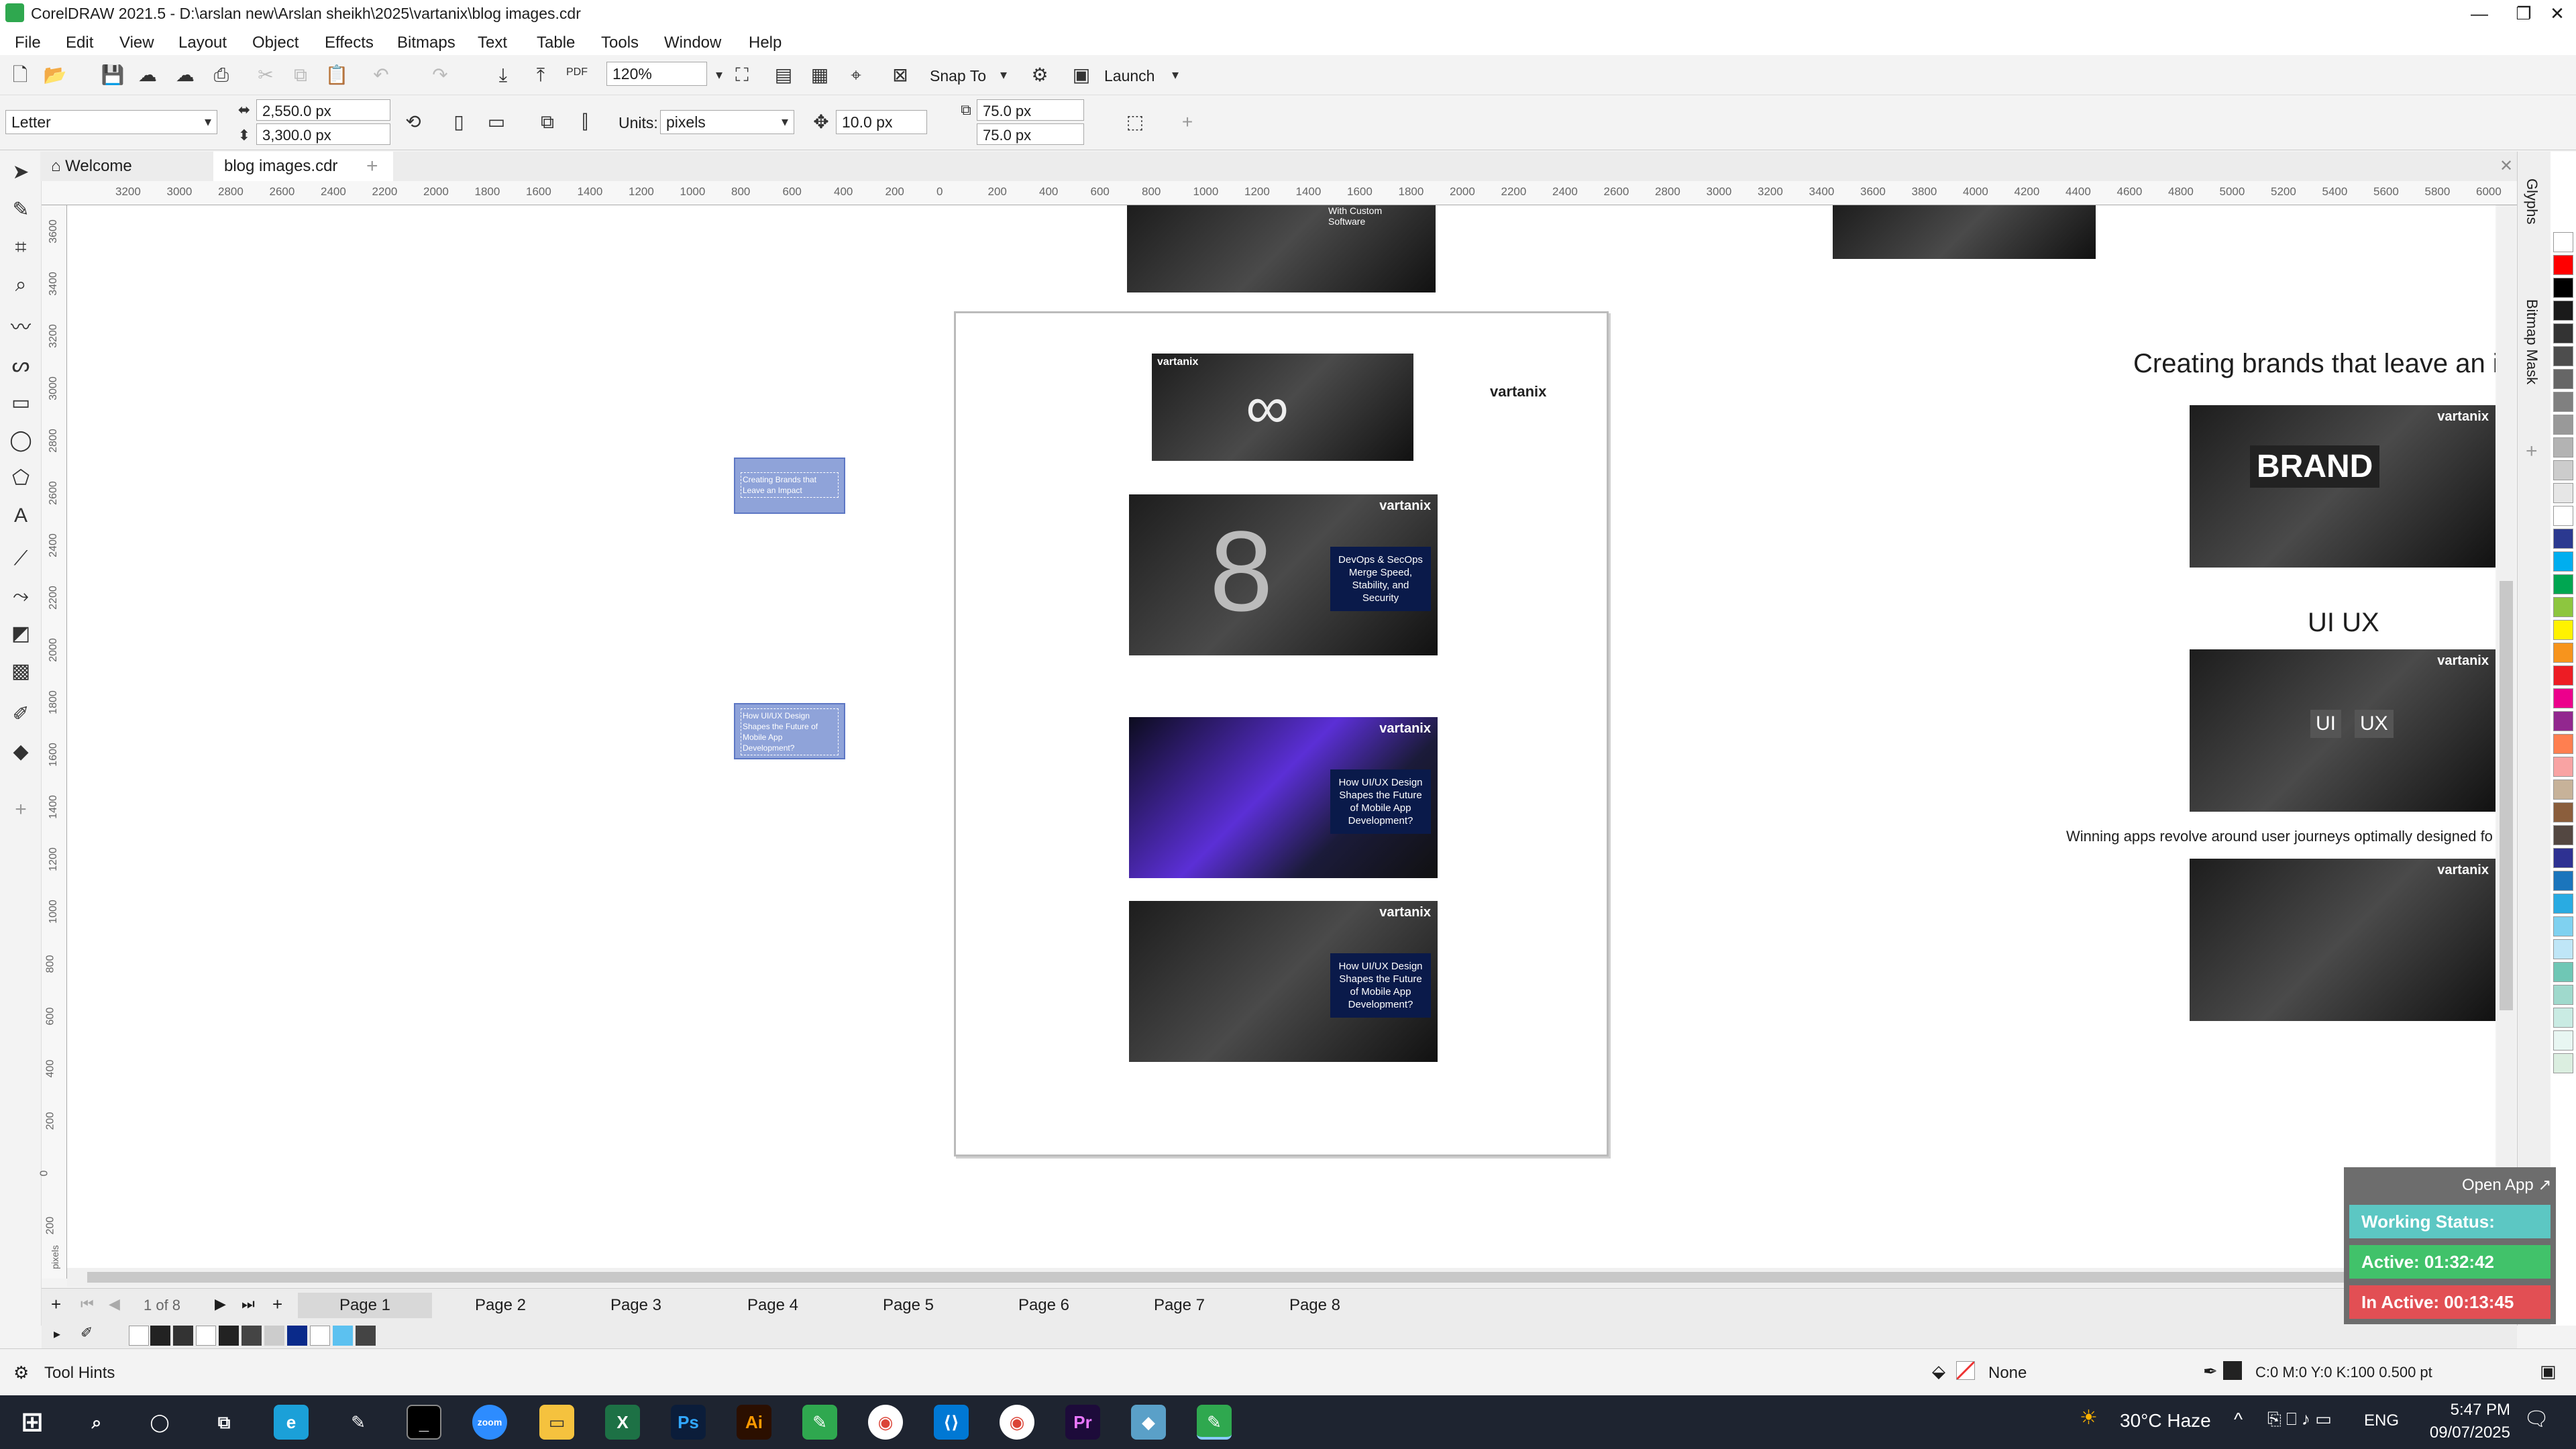  Describe the element at coordinates (881, 122) in the screenshot. I see `nudge-distance-field: 10.0 px` at that location.